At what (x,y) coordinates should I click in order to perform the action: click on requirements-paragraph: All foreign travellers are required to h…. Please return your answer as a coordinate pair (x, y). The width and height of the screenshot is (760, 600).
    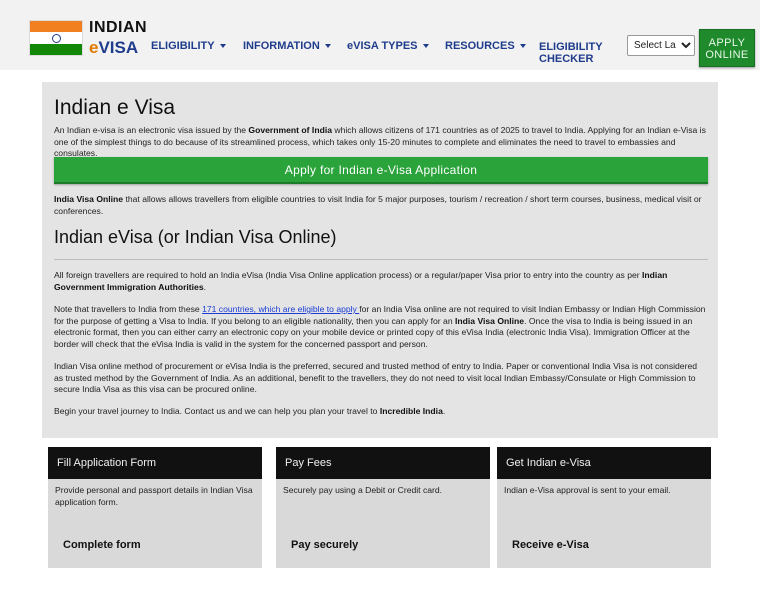
    Looking at the image, I should click on (361, 281).